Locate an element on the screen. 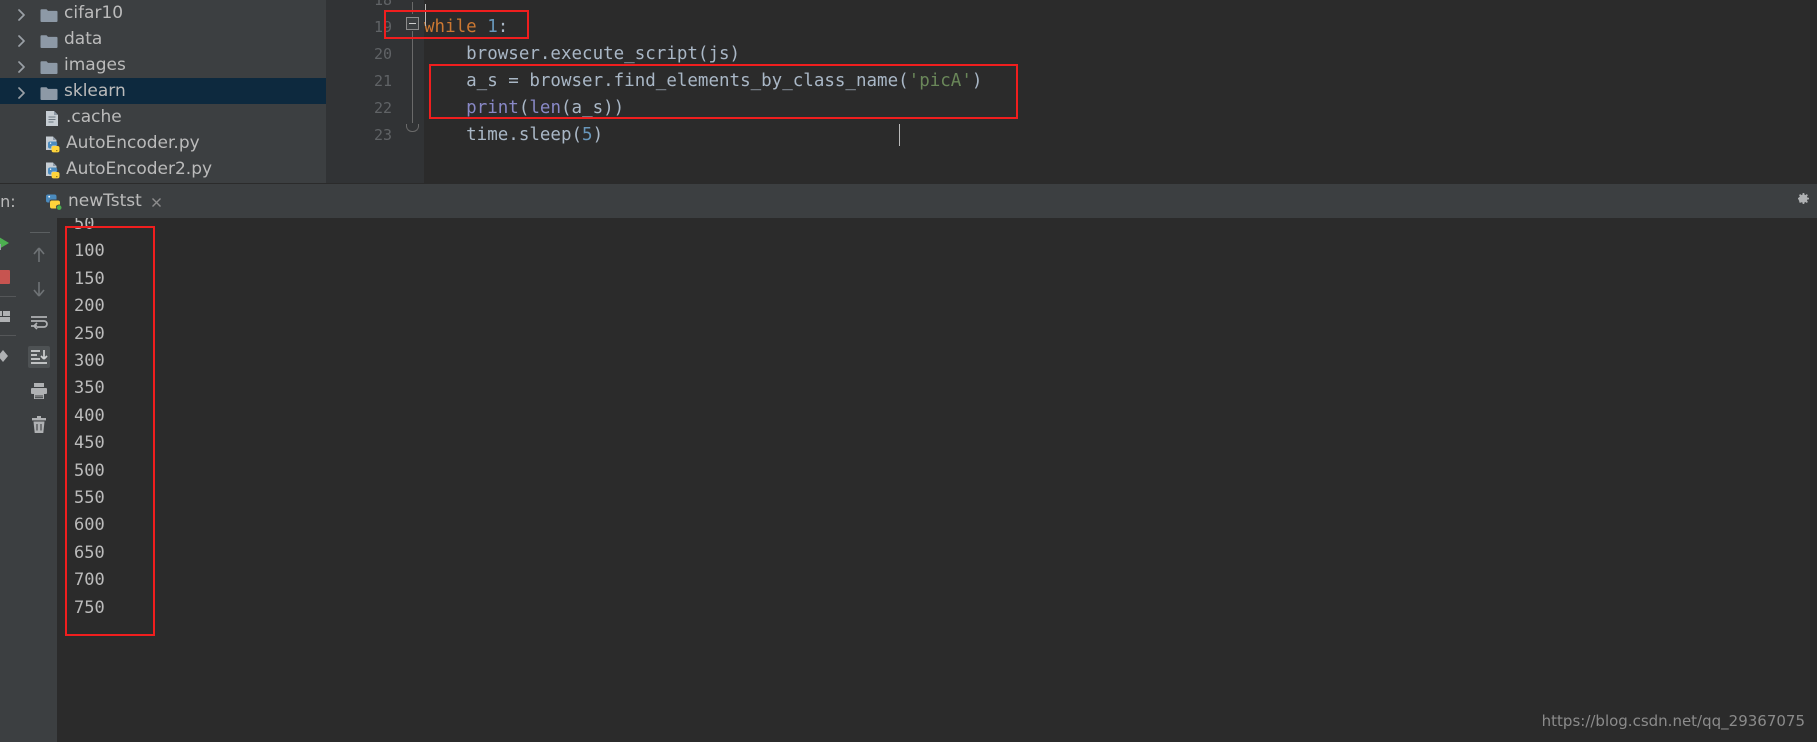 The image size is (1817, 742). line-number: 19 is located at coordinates (382, 27).